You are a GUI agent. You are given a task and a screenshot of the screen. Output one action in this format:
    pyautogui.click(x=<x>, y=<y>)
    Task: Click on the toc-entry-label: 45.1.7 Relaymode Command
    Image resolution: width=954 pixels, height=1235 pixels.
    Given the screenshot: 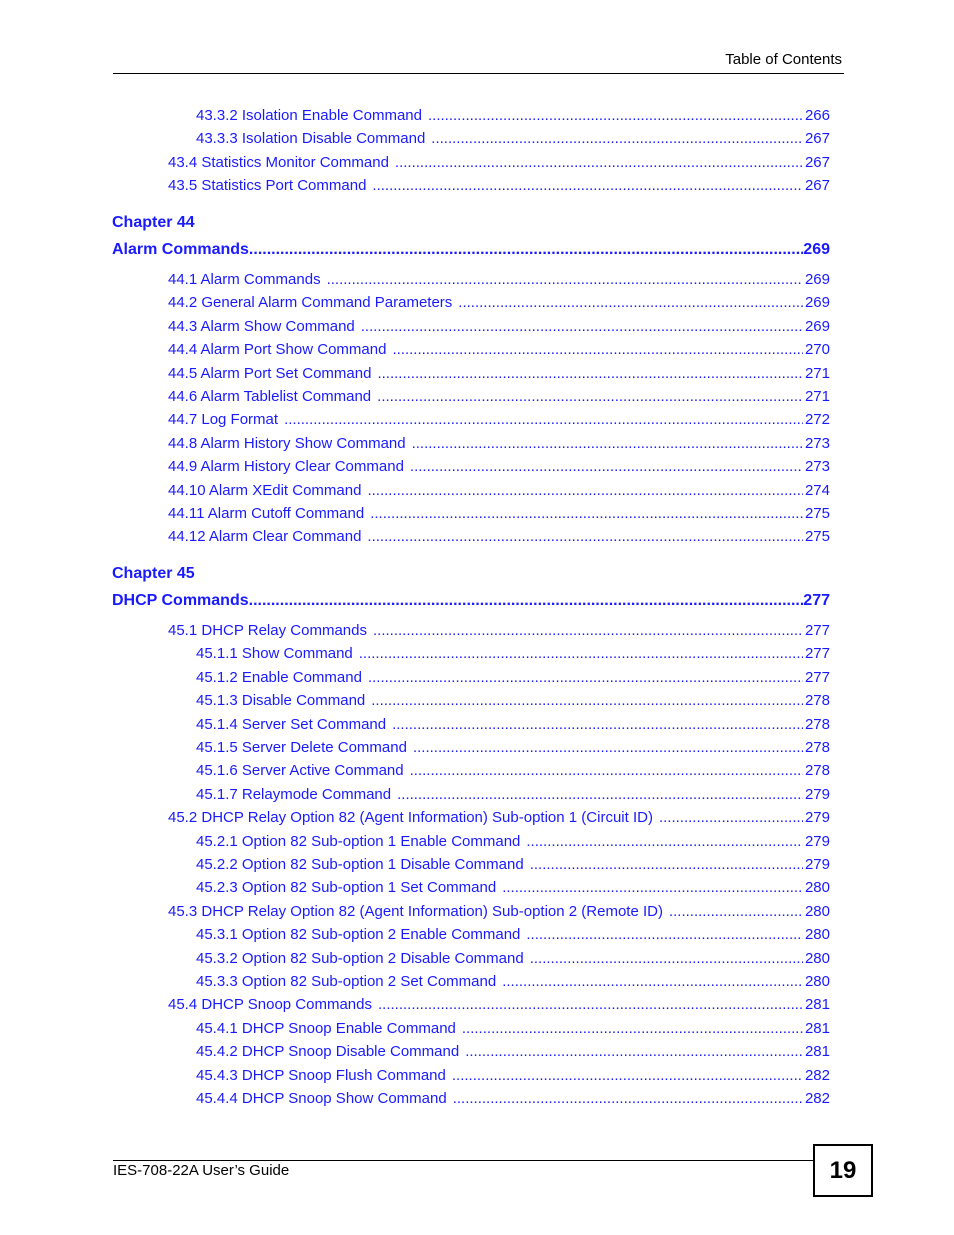 What is the action you would take?
    pyautogui.click(x=294, y=794)
    